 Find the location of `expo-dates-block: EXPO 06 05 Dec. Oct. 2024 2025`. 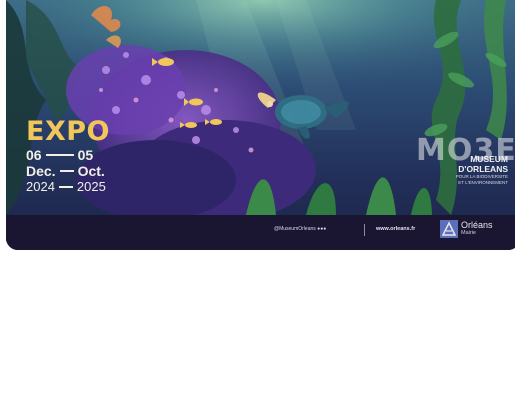

expo-dates-block: EXPO 06 05 Dec. Oct. 2024 2025 is located at coordinates (68, 156).